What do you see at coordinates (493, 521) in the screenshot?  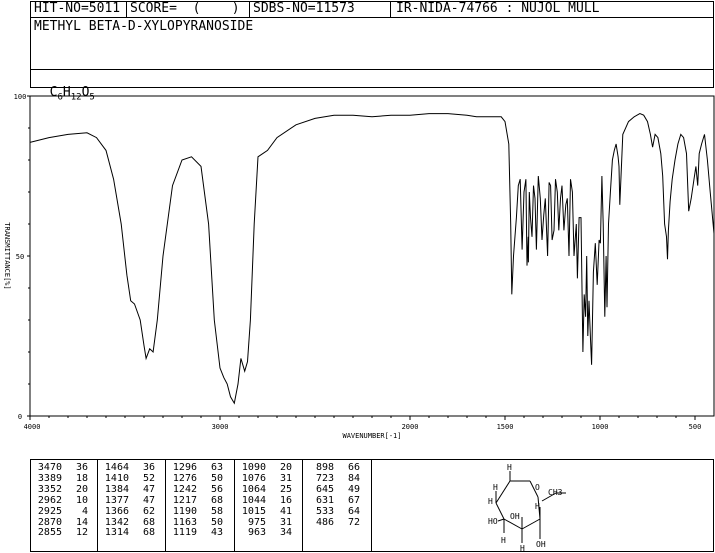 I see `struct-label-ho: HO` at bounding box center [493, 521].